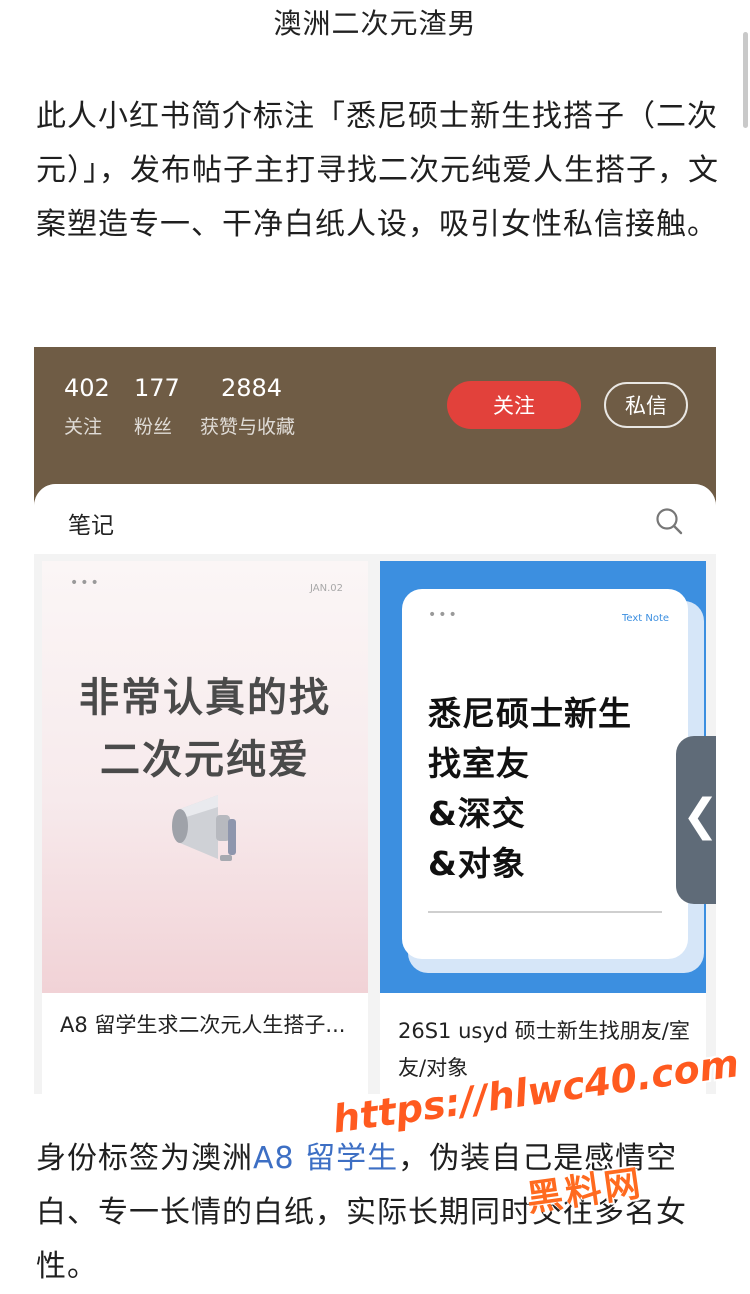  Describe the element at coordinates (477, 813) in the screenshot. I see `cover-line: &深交` at that location.